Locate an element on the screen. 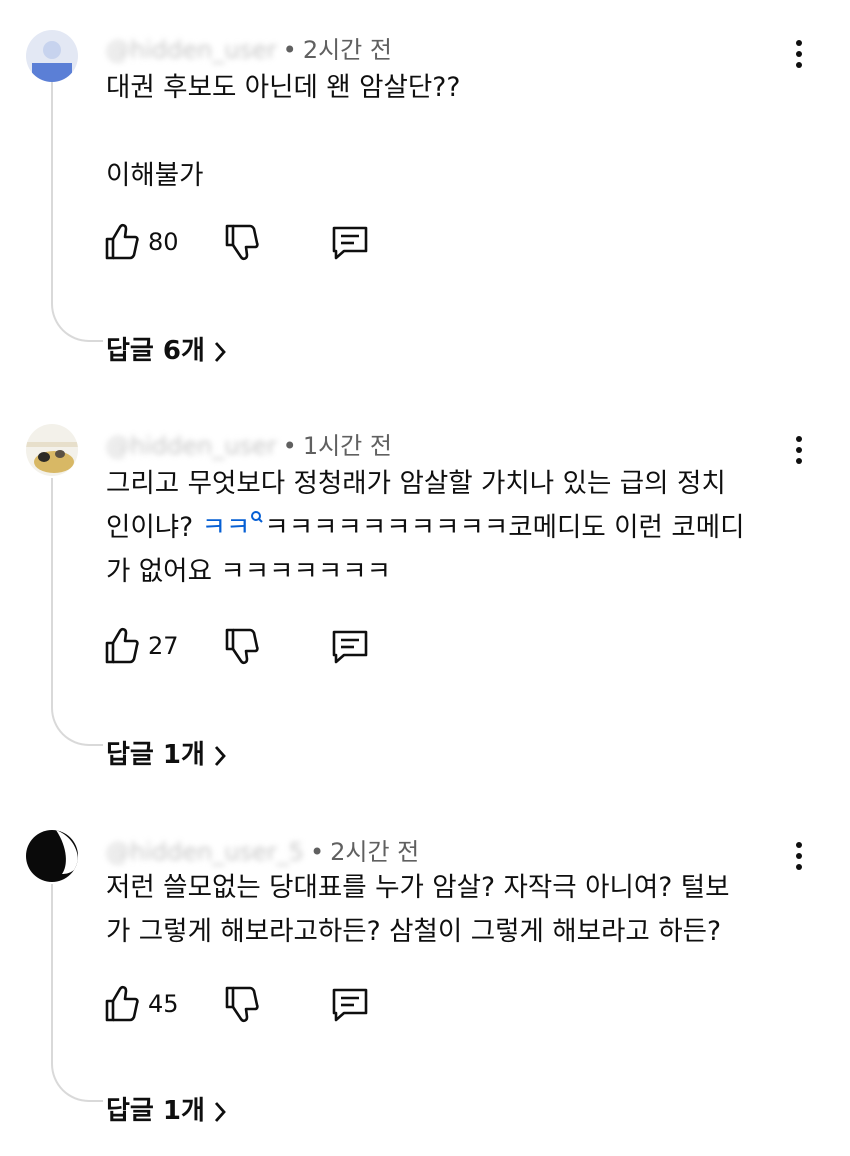  comment-line: 이해불가 is located at coordinates (155, 175).